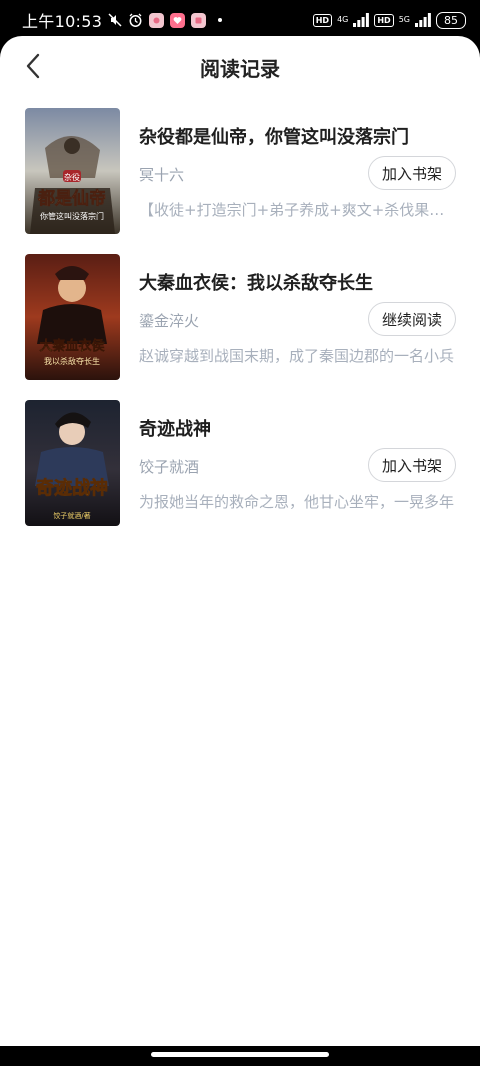 The image size is (480, 1066). What do you see at coordinates (220, 20) in the screenshot?
I see `more-notifications-dot` at bounding box center [220, 20].